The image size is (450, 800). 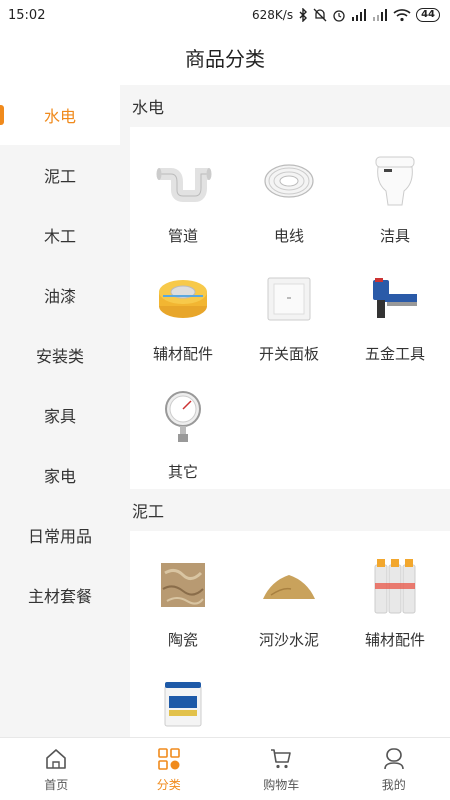 What do you see at coordinates (393, 784) in the screenshot?
I see `tab-label: 我的` at bounding box center [393, 784].